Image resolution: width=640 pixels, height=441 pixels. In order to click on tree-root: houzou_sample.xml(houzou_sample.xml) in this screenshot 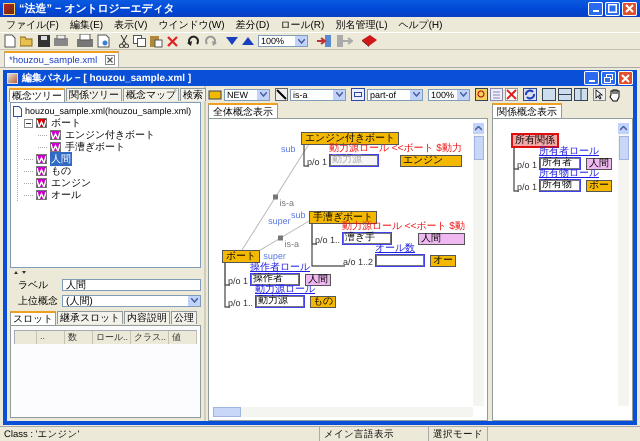, I will do `click(108, 111)`.